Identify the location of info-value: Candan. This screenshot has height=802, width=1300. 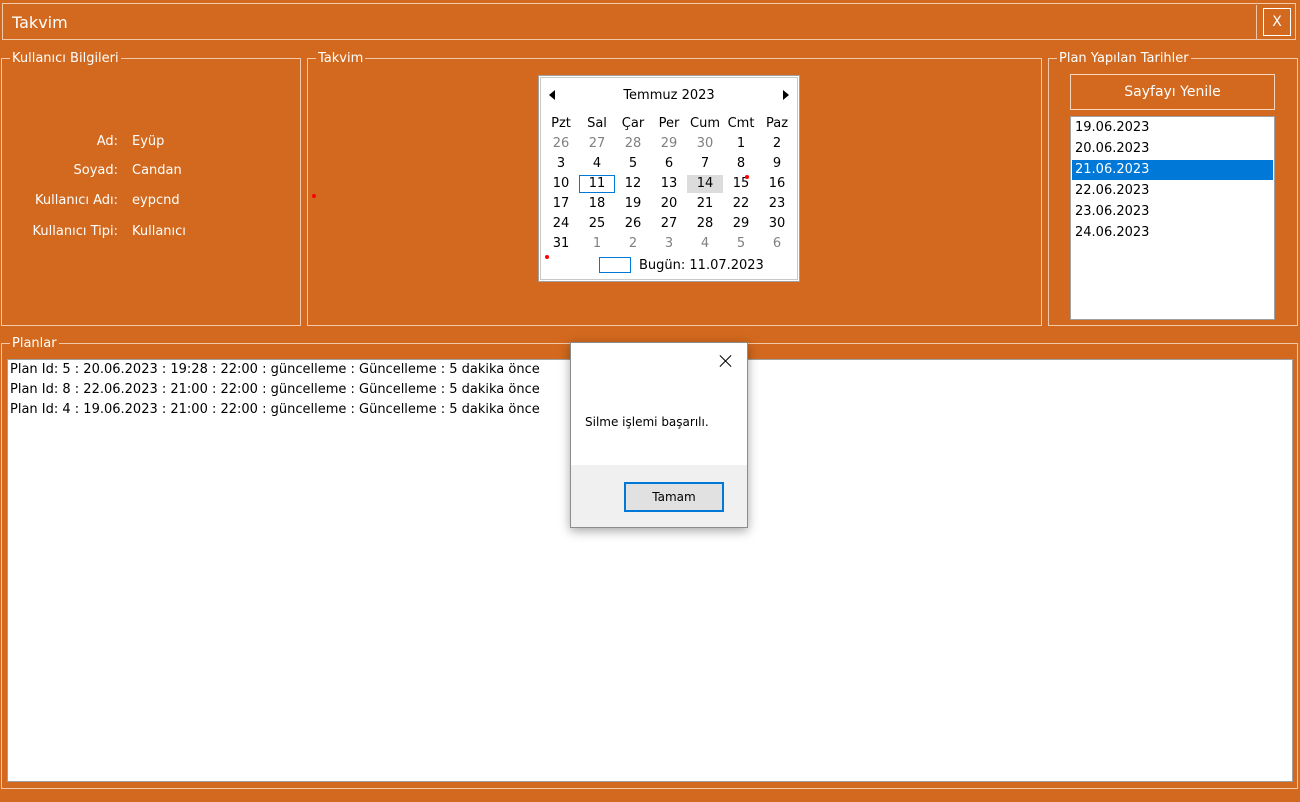
(157, 170).